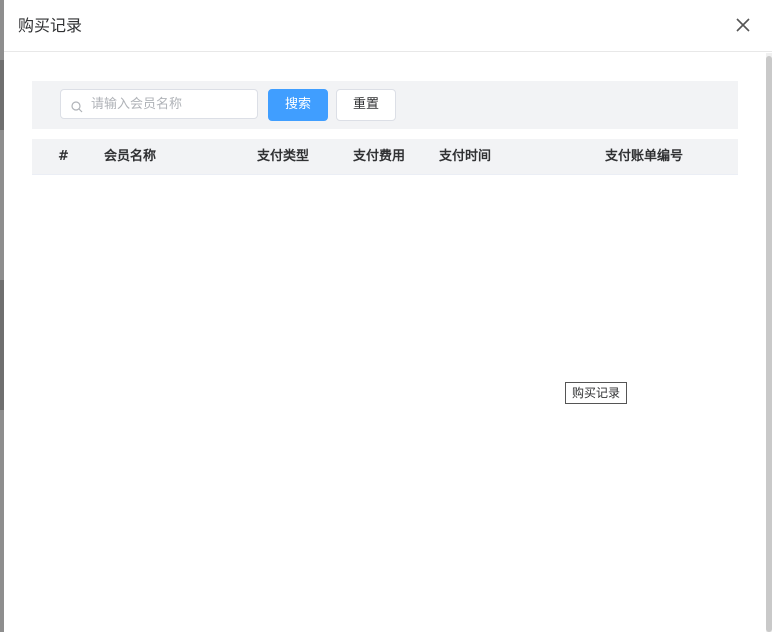 This screenshot has width=772, height=632. I want to click on column-header-payment-time: 支付时间, so click(465, 156).